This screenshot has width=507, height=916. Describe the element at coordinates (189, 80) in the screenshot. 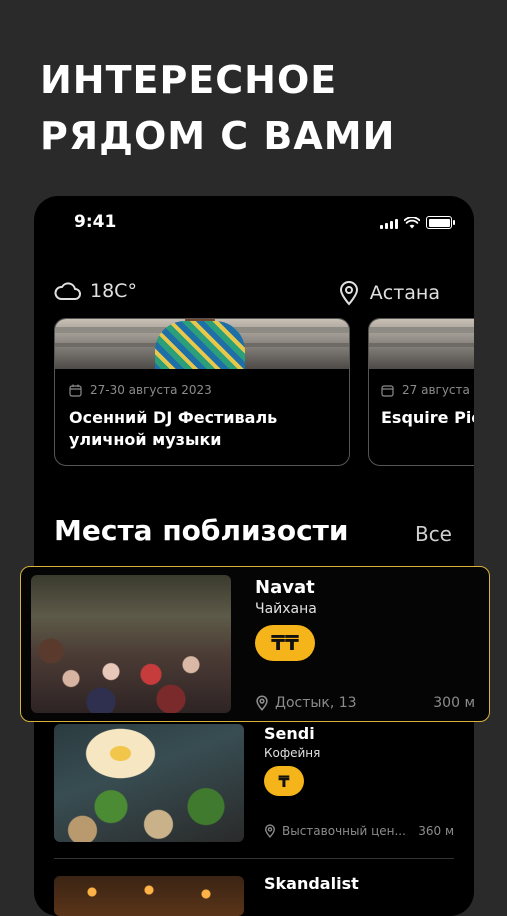

I see `headline-line-1: ИНТЕРЕСНОЕ` at that location.